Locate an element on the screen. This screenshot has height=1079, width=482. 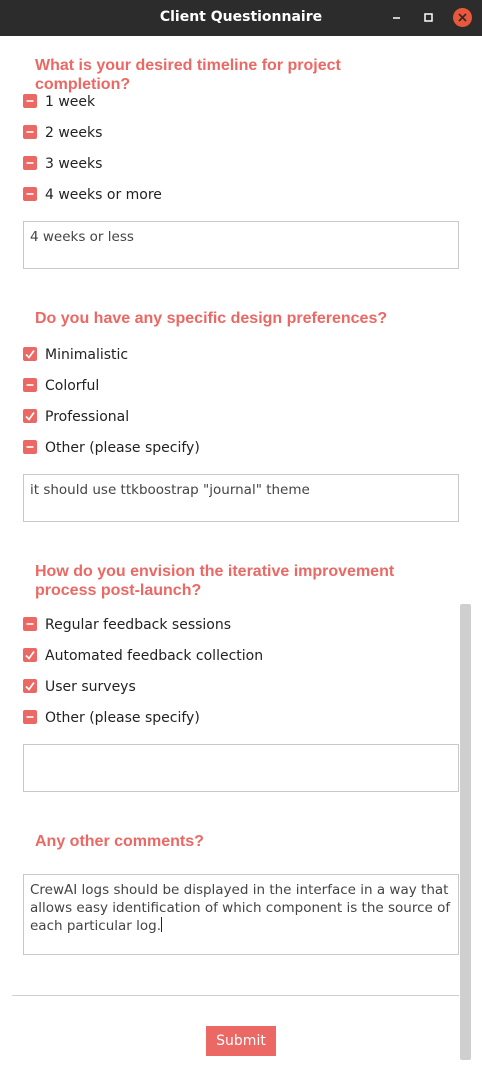
submit-button: Submit is located at coordinates (241, 1041).